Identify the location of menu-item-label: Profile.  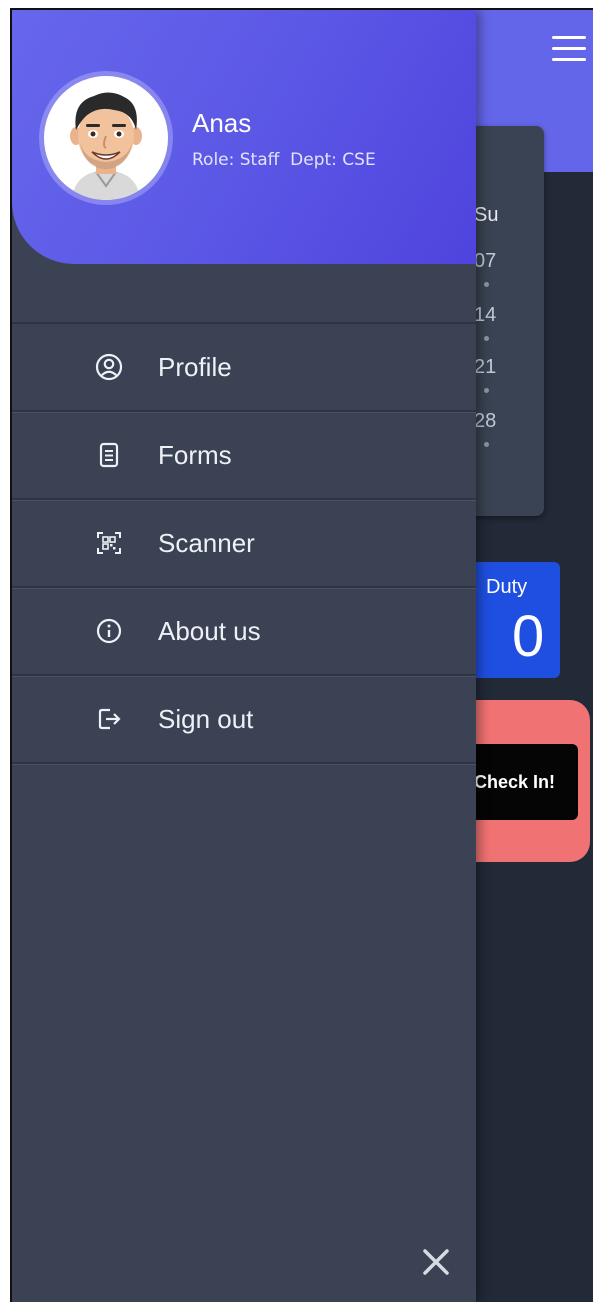
(195, 366).